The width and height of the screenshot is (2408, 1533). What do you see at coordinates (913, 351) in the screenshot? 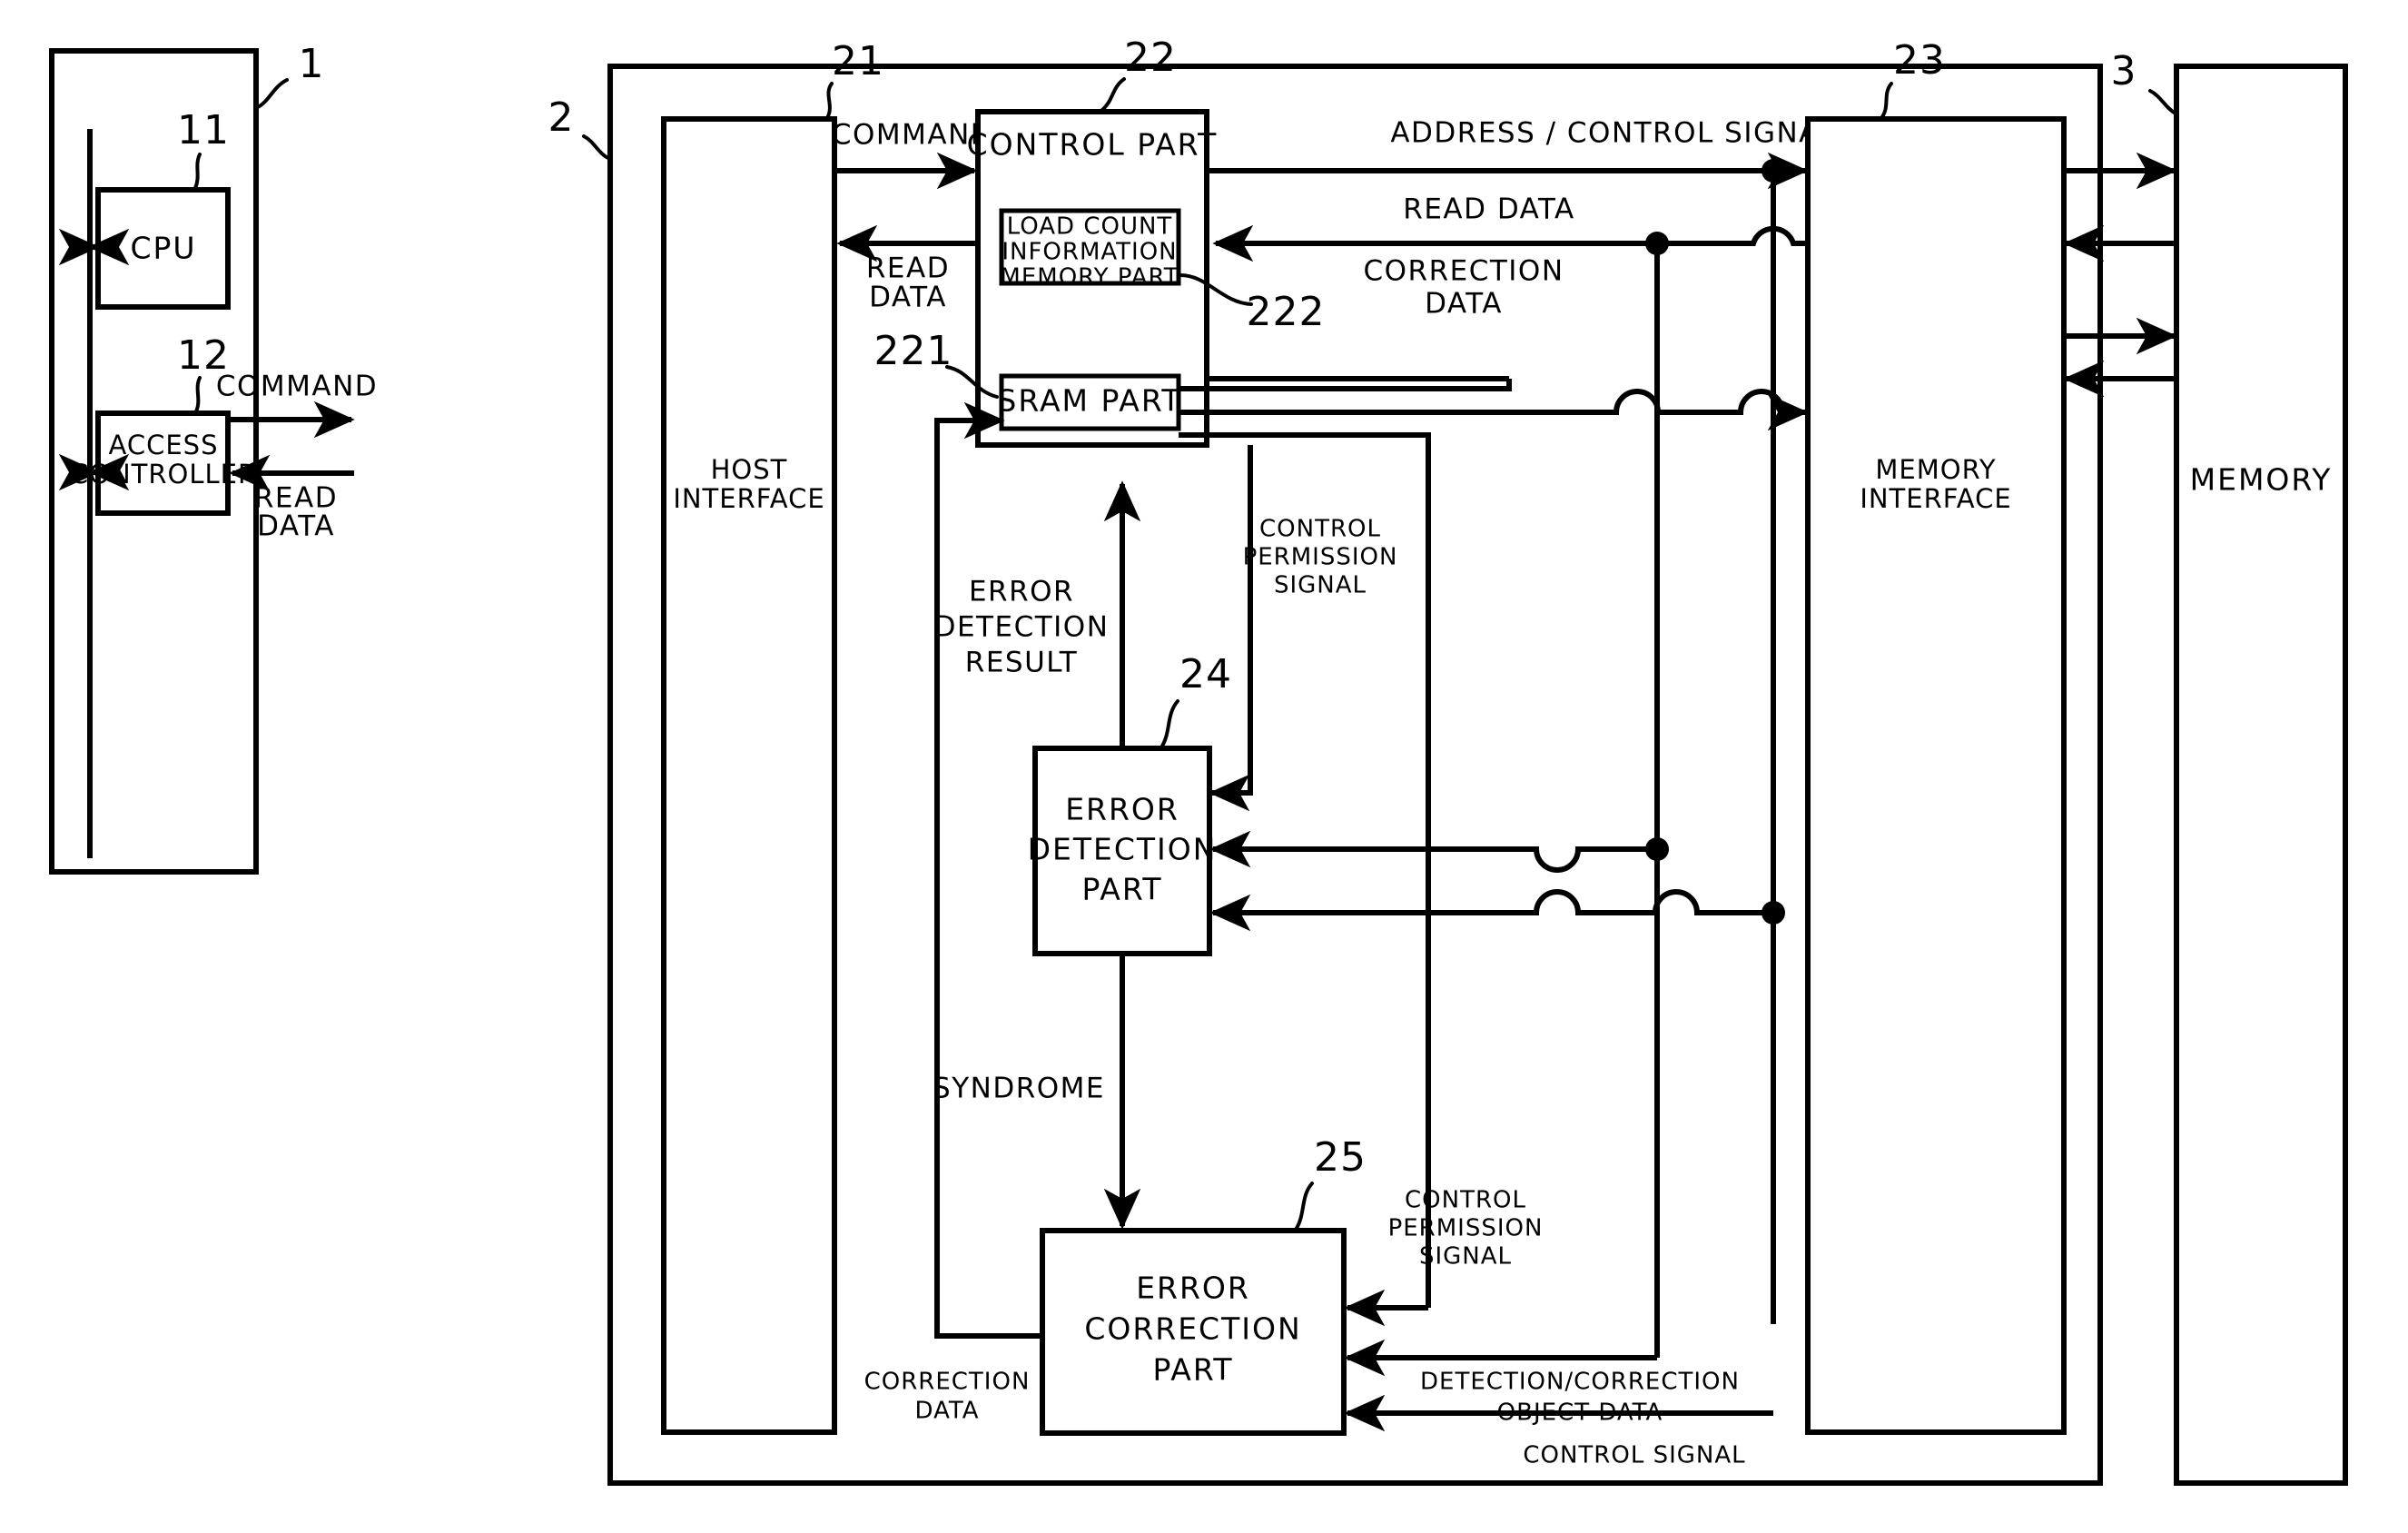
I see `ref-221-label: 221` at bounding box center [913, 351].